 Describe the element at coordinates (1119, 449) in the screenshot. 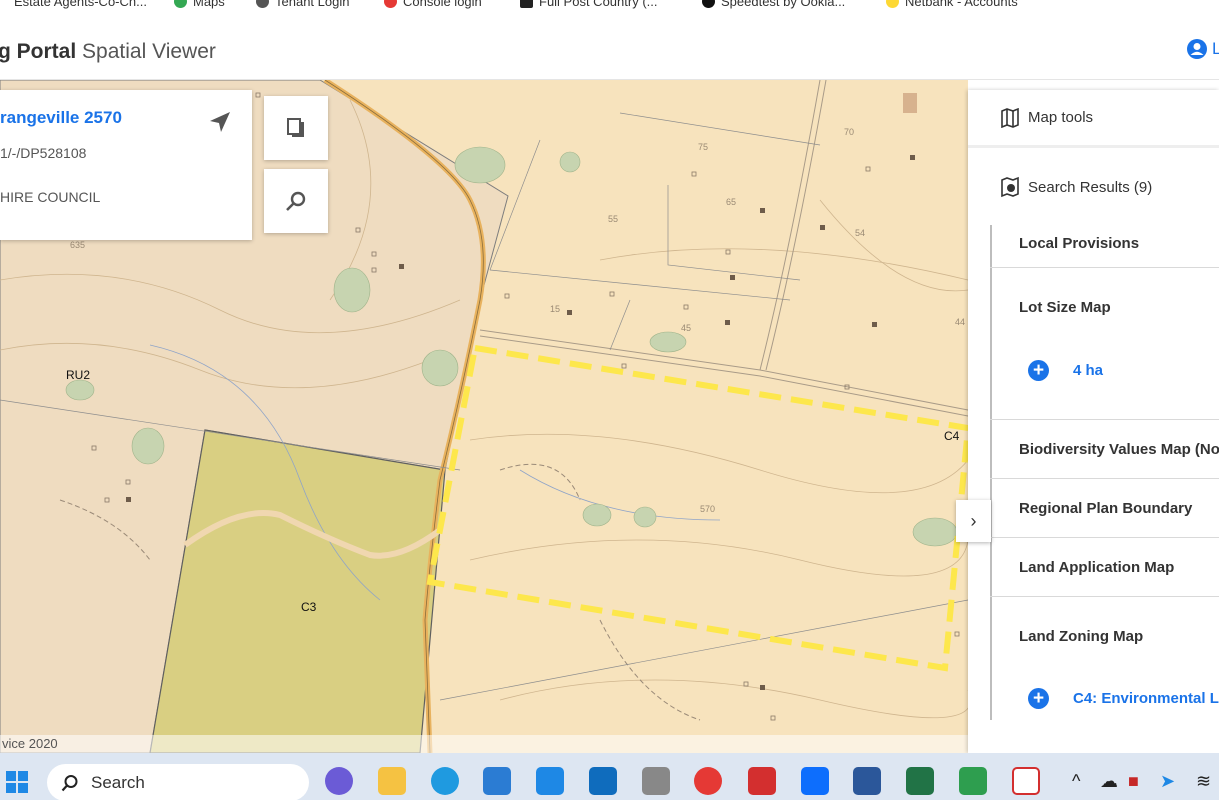

I see `result-label: Biodiversity Values Map (Non-` at that location.